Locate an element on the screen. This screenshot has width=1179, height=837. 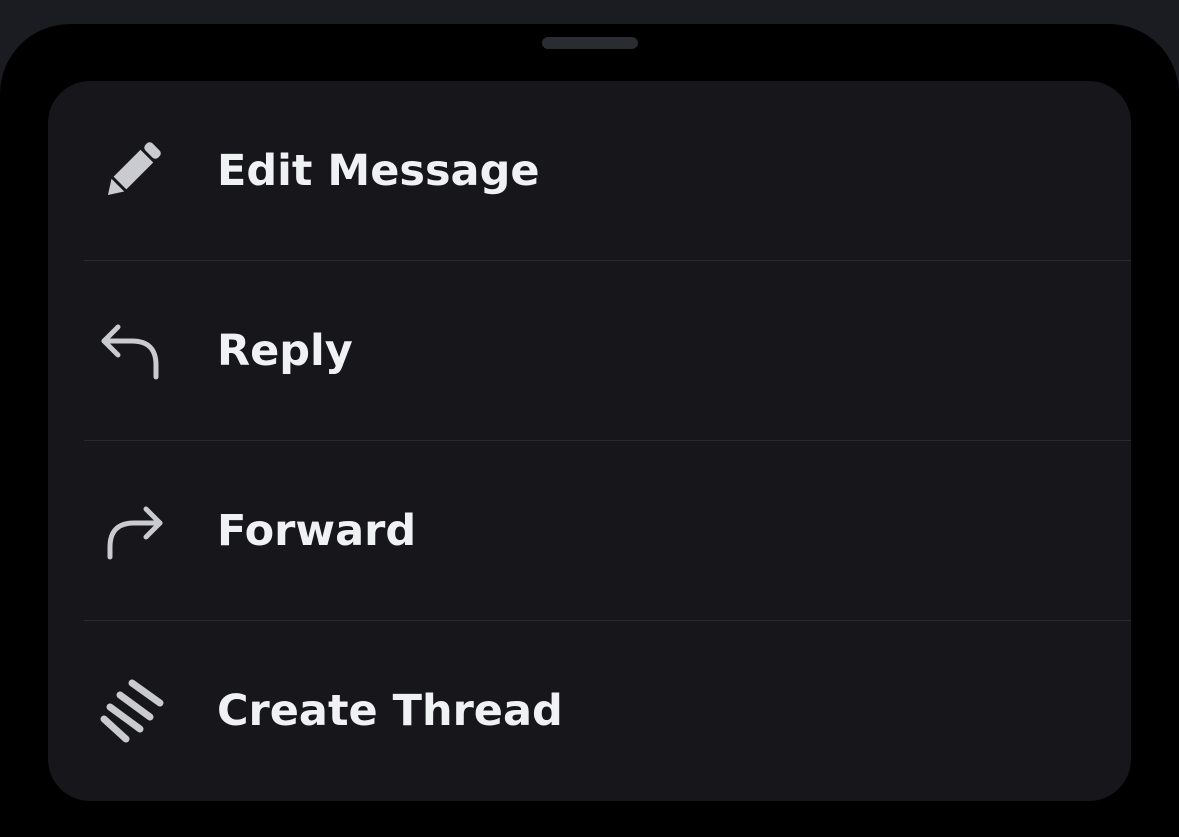
reply-label: Reply is located at coordinates (285, 351).